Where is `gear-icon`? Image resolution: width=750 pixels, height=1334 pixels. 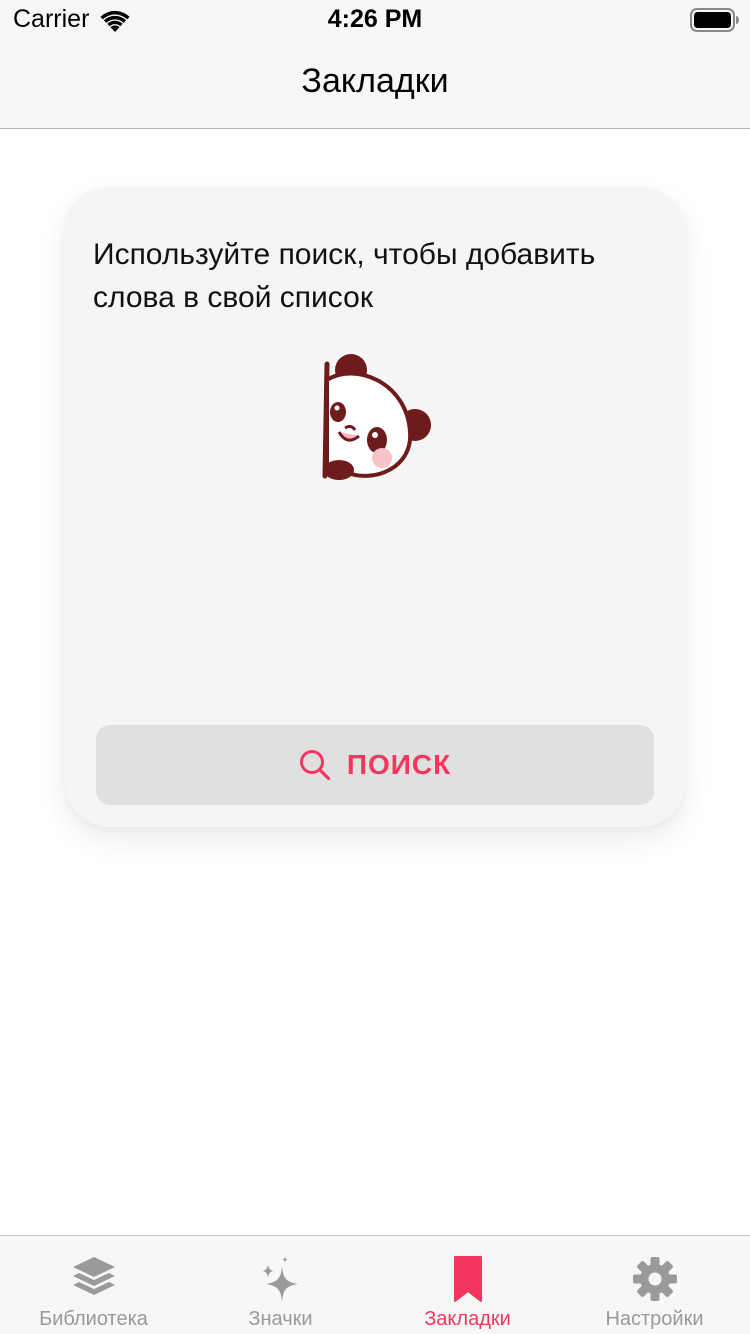 gear-icon is located at coordinates (655, 1279).